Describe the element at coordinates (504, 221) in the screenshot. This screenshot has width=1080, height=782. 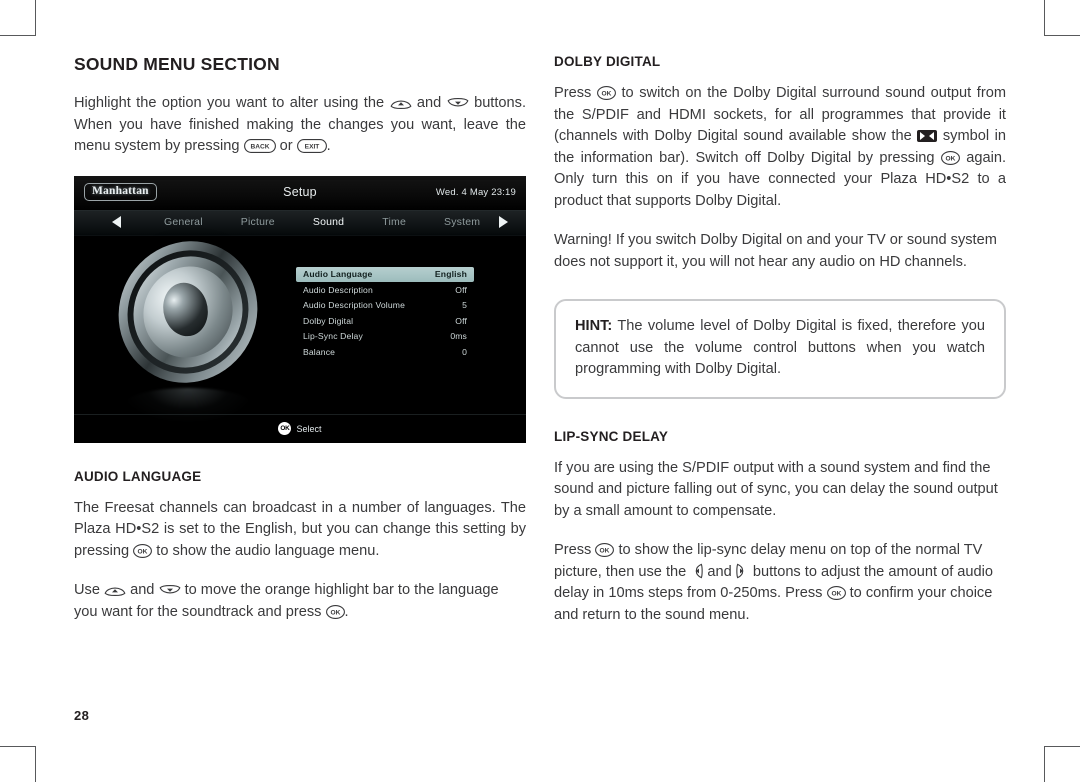
I see `nav-right-arrow-icon` at that location.